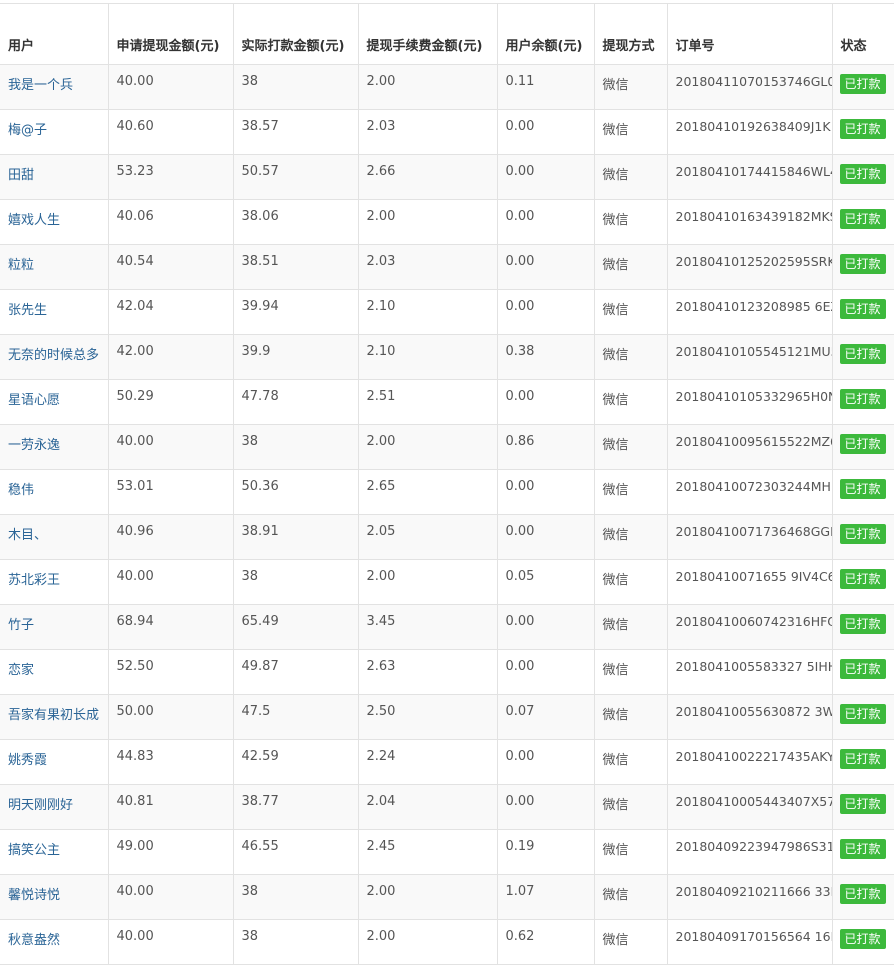  What do you see at coordinates (54, 177) in the screenshot?
I see `user-cell: 田甜` at bounding box center [54, 177].